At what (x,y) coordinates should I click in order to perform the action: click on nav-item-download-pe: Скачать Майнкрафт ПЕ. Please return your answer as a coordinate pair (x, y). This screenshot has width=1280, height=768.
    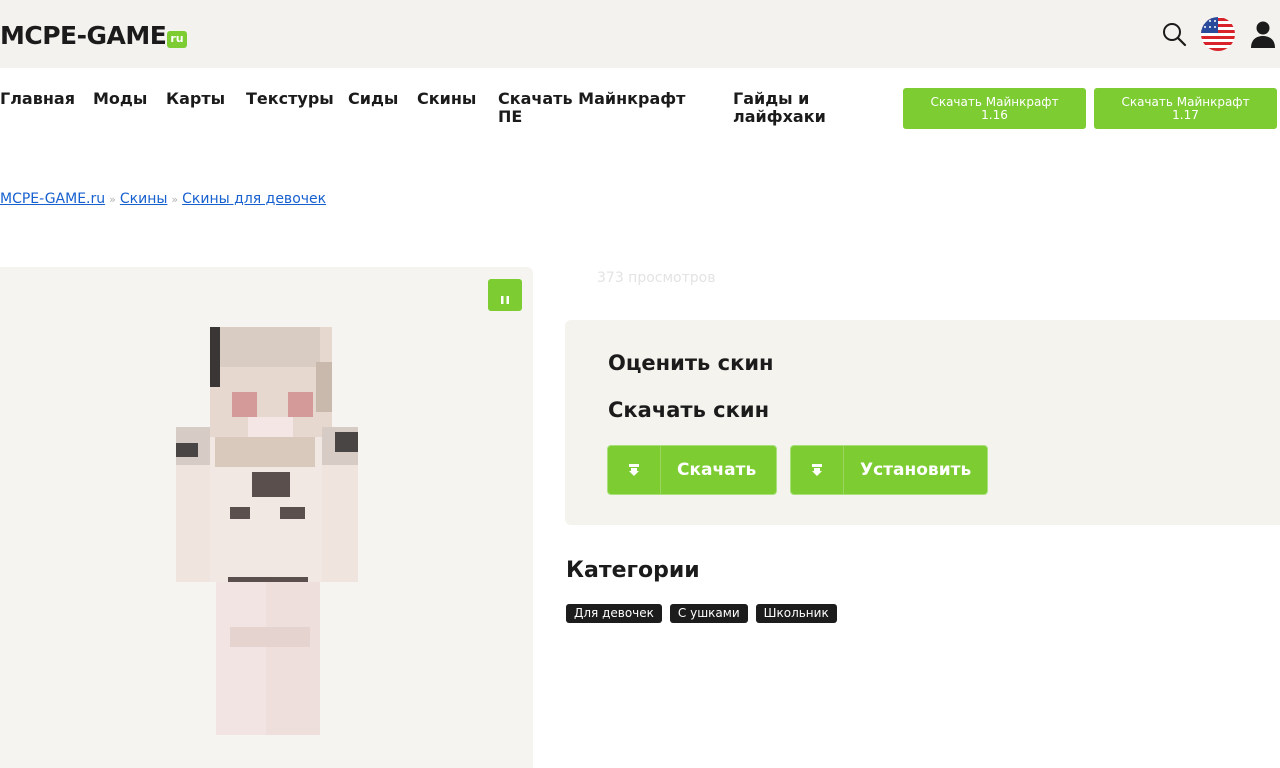
    Looking at the image, I should click on (591, 108).